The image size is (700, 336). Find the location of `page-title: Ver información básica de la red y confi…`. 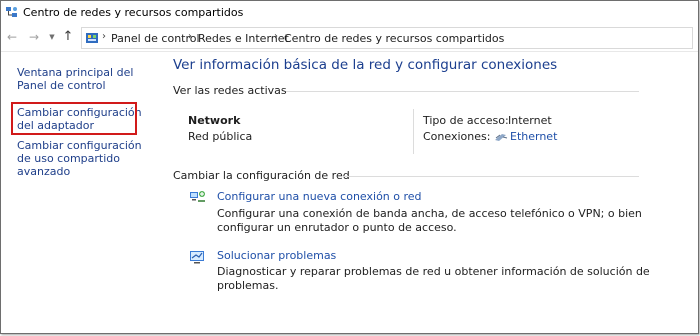

page-title: Ver información básica de la red y confi… is located at coordinates (365, 65).